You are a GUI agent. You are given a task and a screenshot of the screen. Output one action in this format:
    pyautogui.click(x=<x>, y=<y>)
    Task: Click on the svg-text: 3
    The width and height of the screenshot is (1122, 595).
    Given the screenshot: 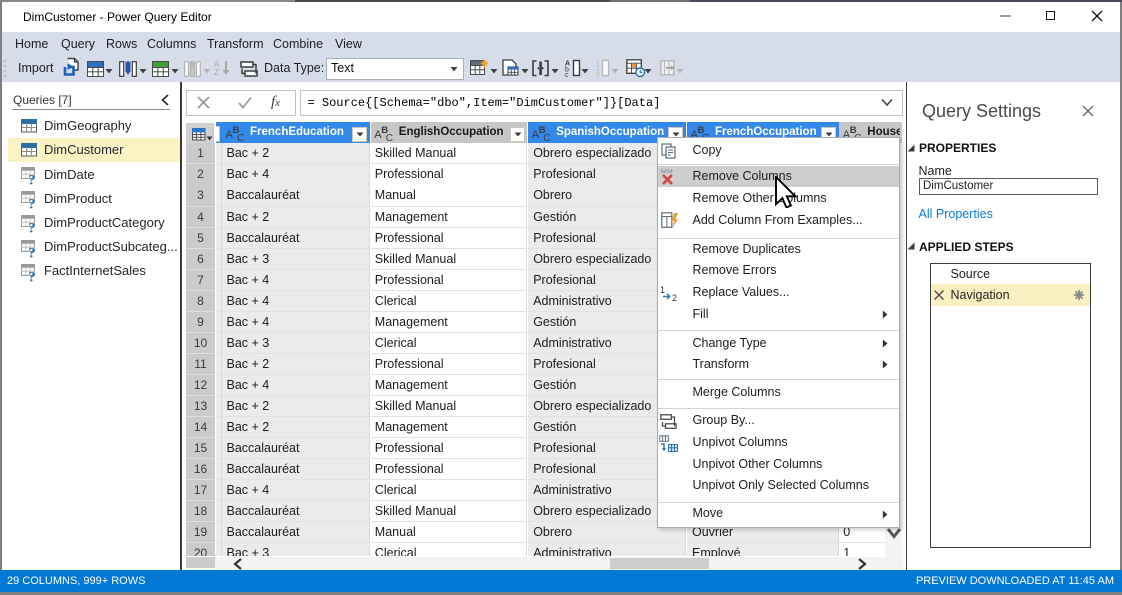 What is the action you would take?
    pyautogui.click(x=598, y=75)
    